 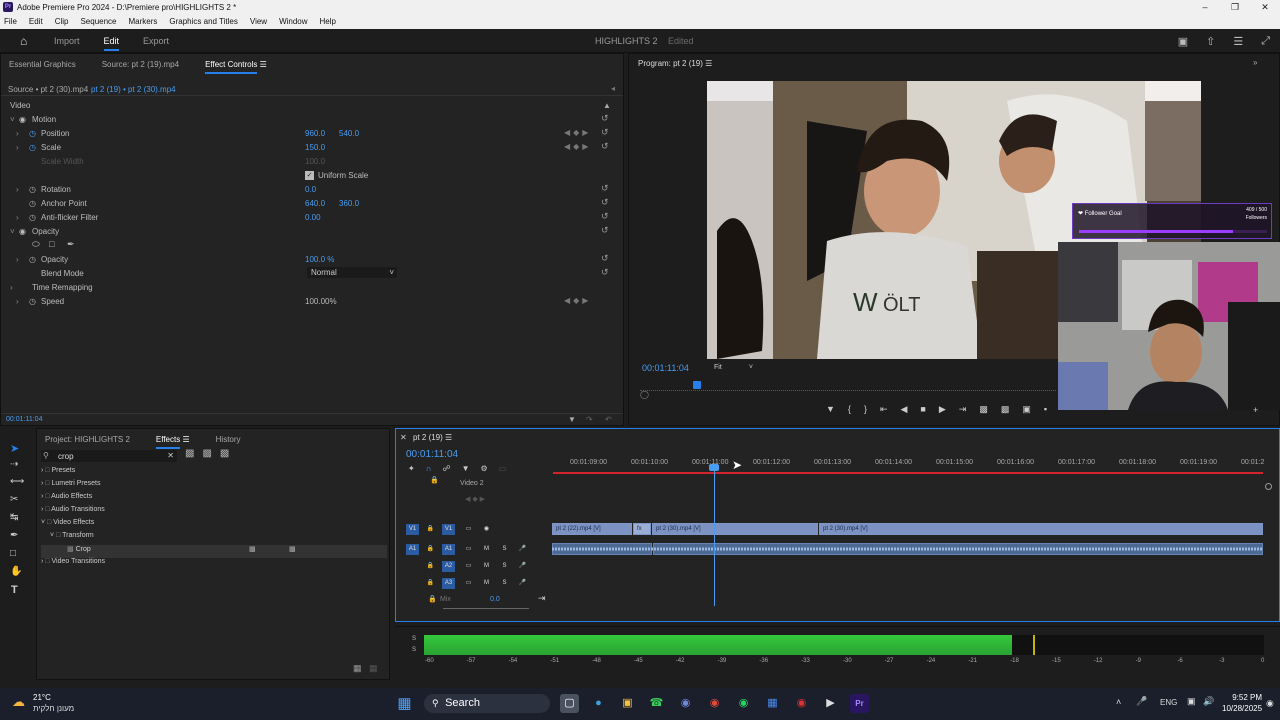 What do you see at coordinates (319, 259) in the screenshot?
I see `opacity-value: 100.0 %` at bounding box center [319, 259].